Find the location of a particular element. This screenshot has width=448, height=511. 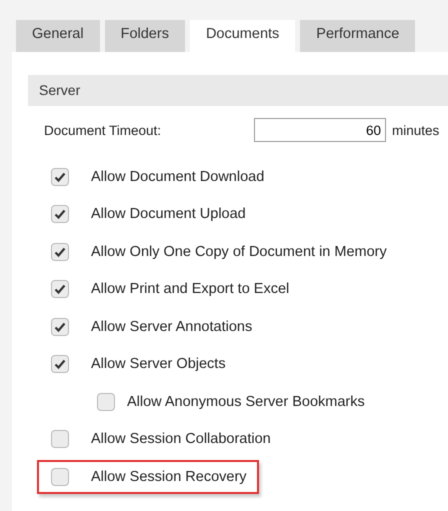

tab: Folders is located at coordinates (144, 36).